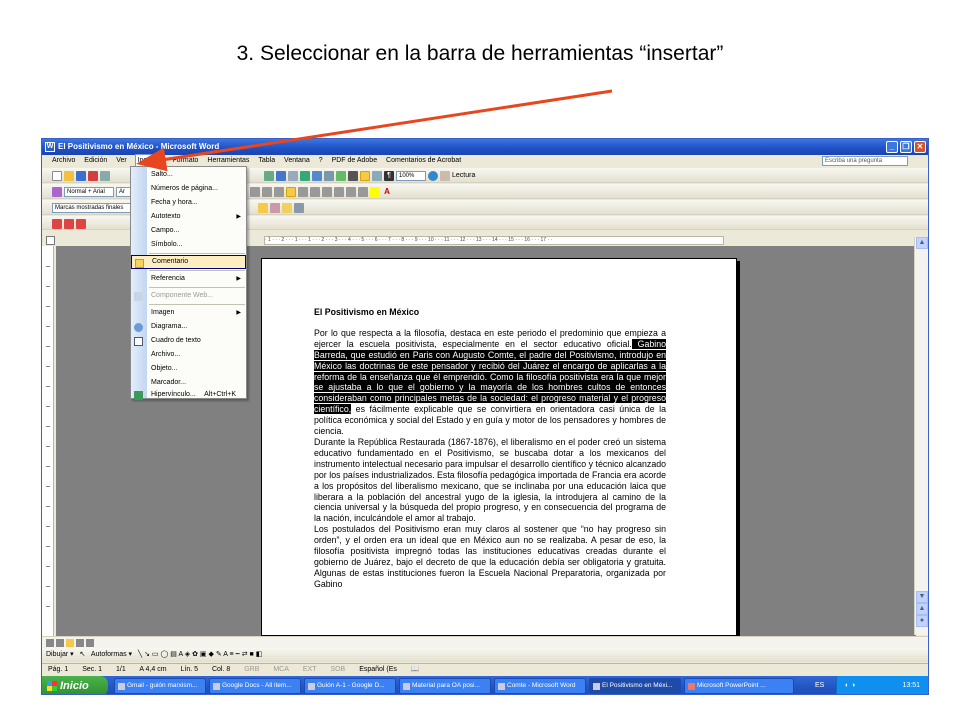 The height and width of the screenshot is (720, 960). Describe the element at coordinates (195, 654) in the screenshot. I see `clipart-icon: ✿` at that location.